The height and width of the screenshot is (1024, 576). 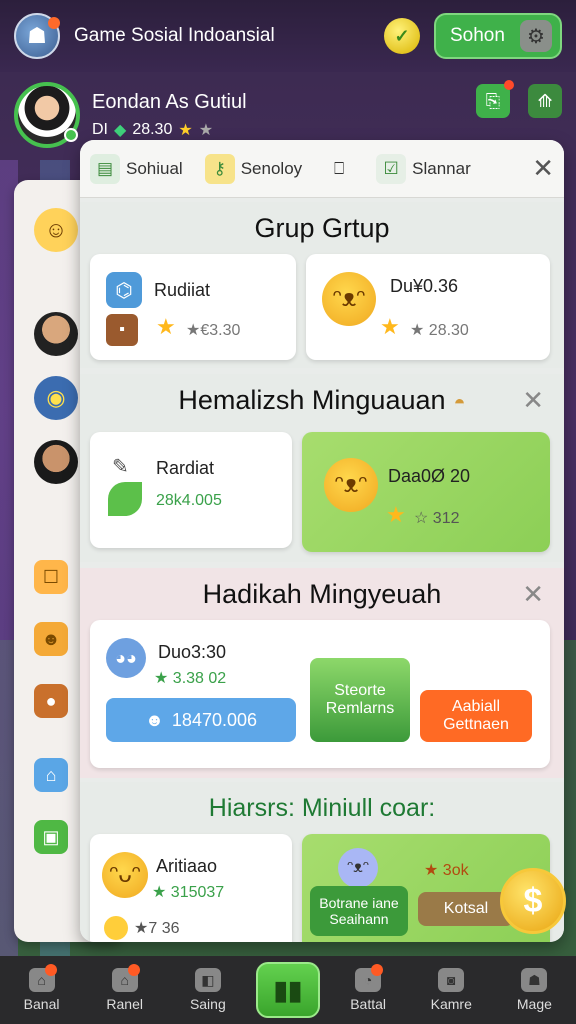 I want to click on reward-amount-label: 18470.006, so click(x=214, y=719).